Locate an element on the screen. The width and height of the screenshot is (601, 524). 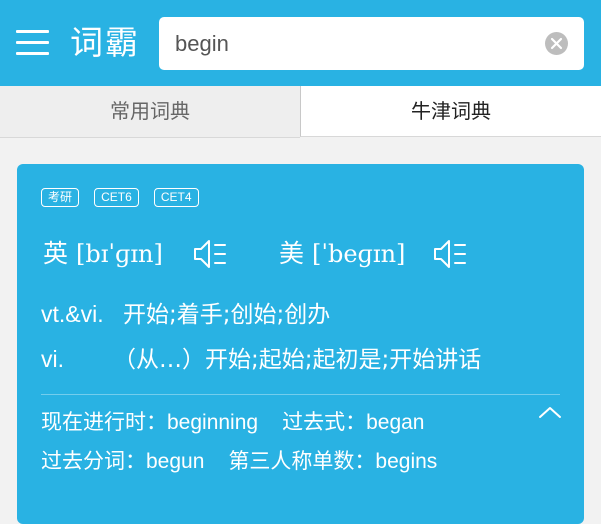
part-of-speech: vi. is located at coordinates (52, 359).